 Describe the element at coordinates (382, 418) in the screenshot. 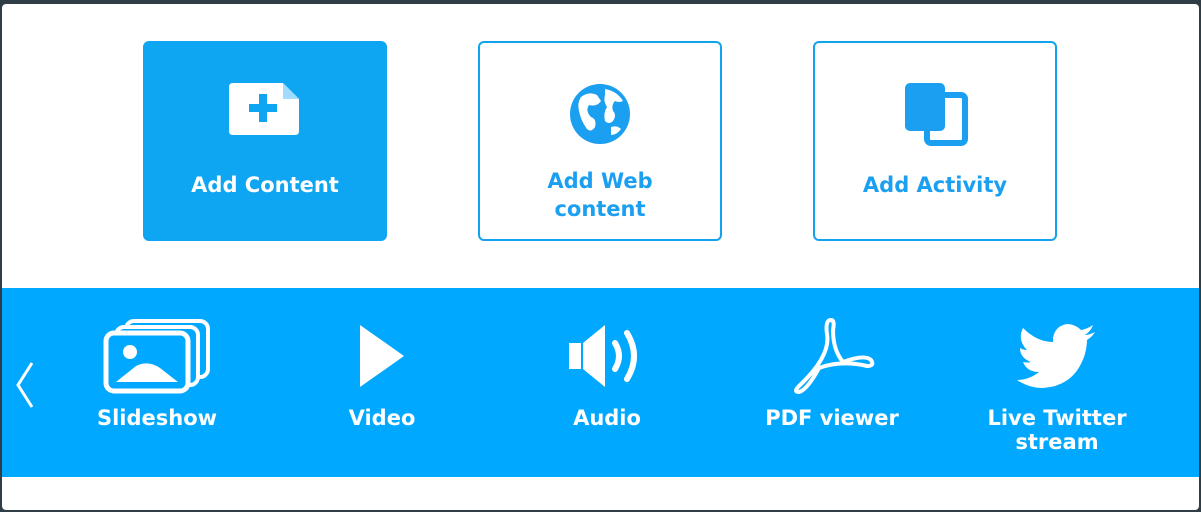

I see `video-label: Video` at that location.